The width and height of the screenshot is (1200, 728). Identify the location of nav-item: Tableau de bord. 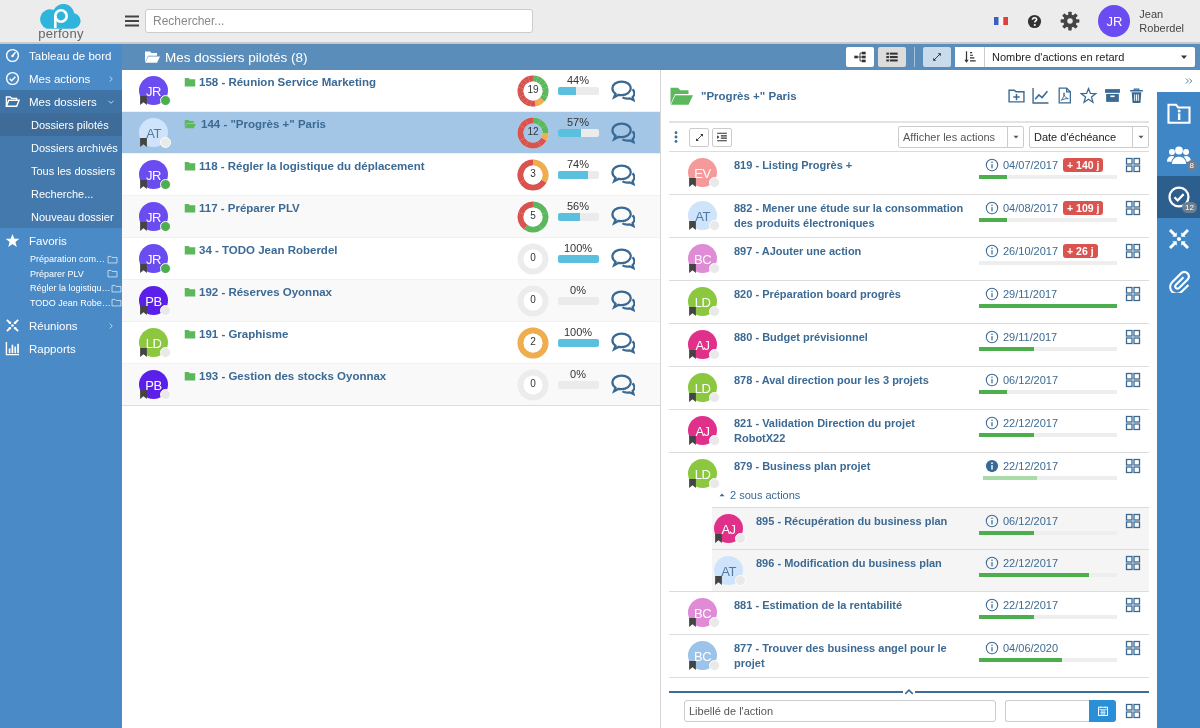
(61, 55).